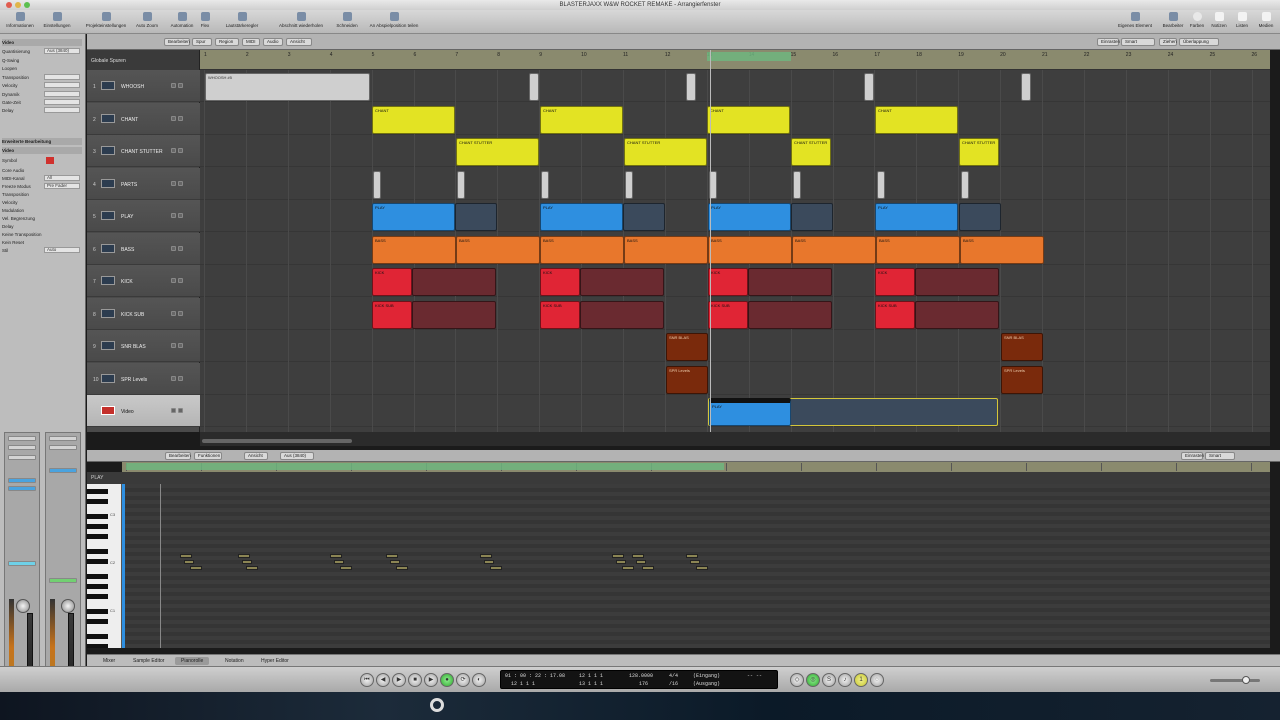  What do you see at coordinates (463, 680) in the screenshot?
I see `cycle-icon: ⟳` at bounding box center [463, 680].